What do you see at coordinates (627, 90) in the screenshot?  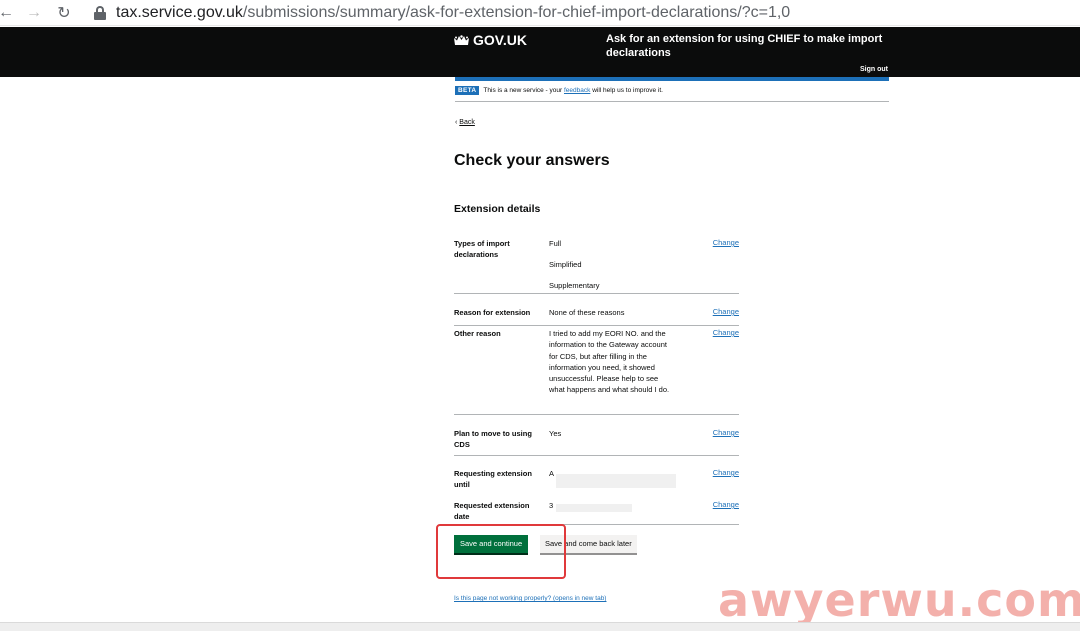 I see `beta-text-after: will help us to improve it.` at bounding box center [627, 90].